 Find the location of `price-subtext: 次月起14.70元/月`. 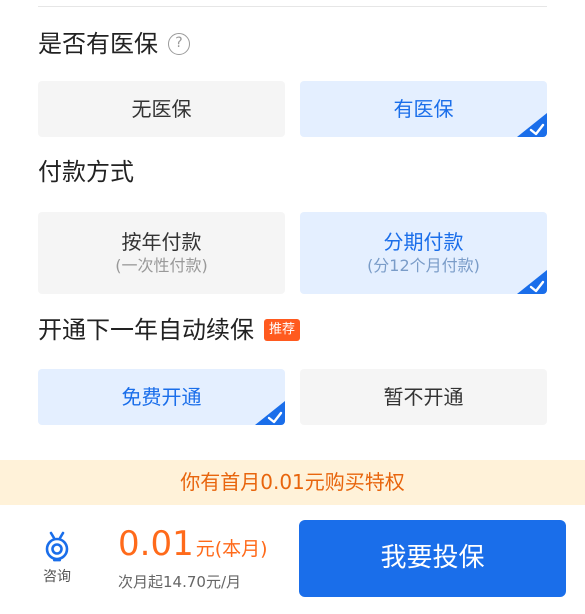

price-subtext: 次月起14.70元/月 is located at coordinates (179, 582).